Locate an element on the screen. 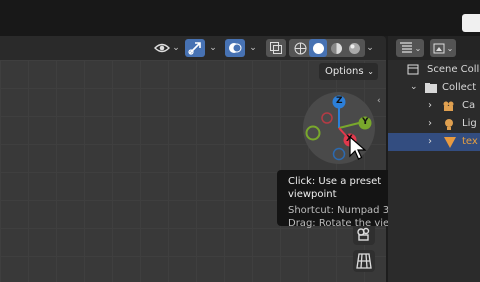 The height and width of the screenshot is (282, 480). mouse-cursor-icon is located at coordinates (358, 148).